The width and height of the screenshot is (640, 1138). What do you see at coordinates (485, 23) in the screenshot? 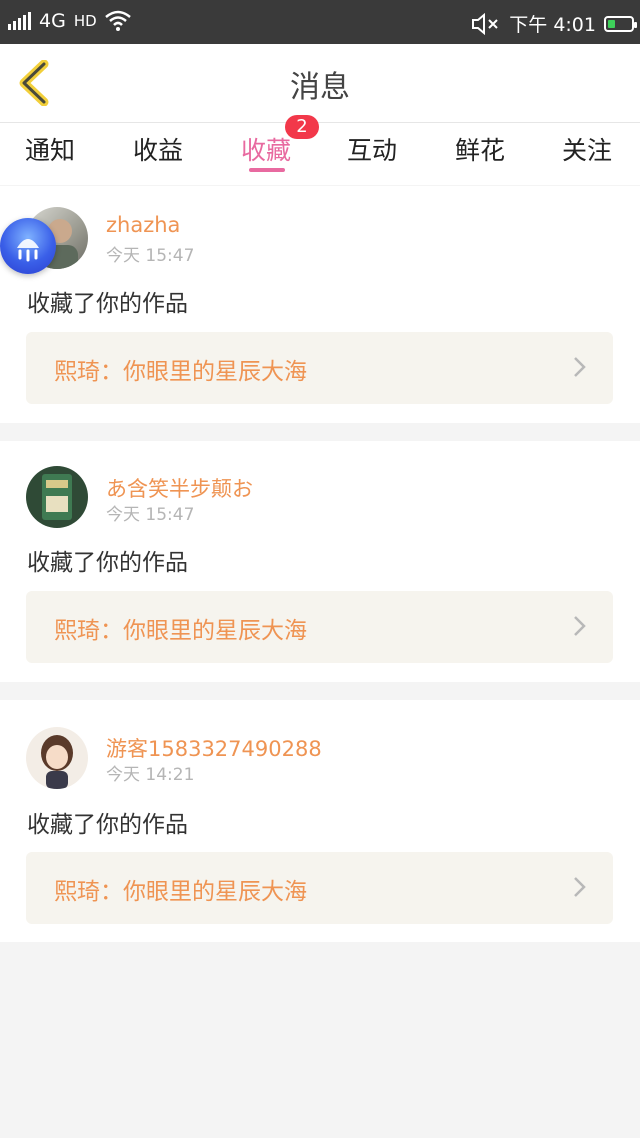
I see `mute-icon` at bounding box center [485, 23].